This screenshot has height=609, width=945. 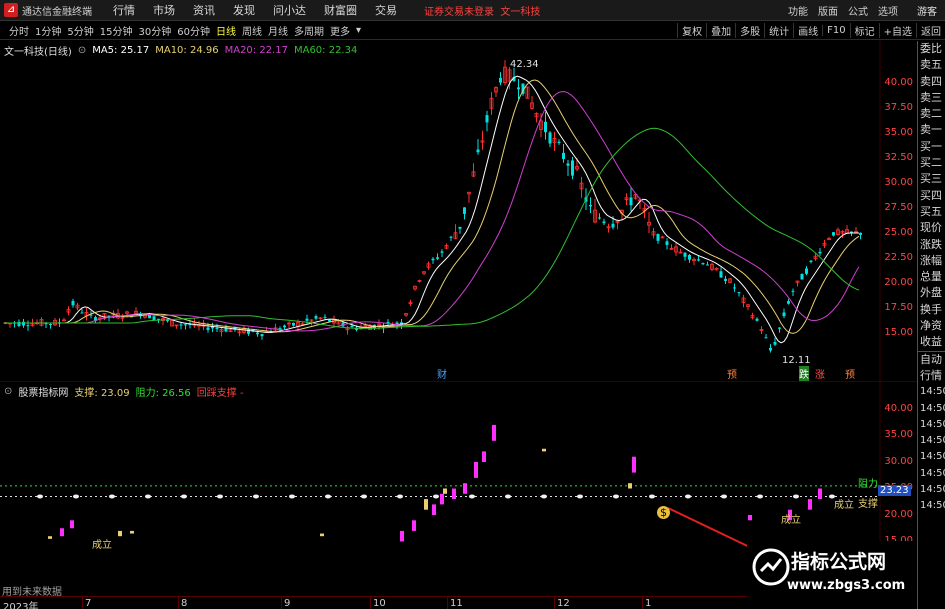 I want to click on quote-item: 买五, so click(x=931, y=212).